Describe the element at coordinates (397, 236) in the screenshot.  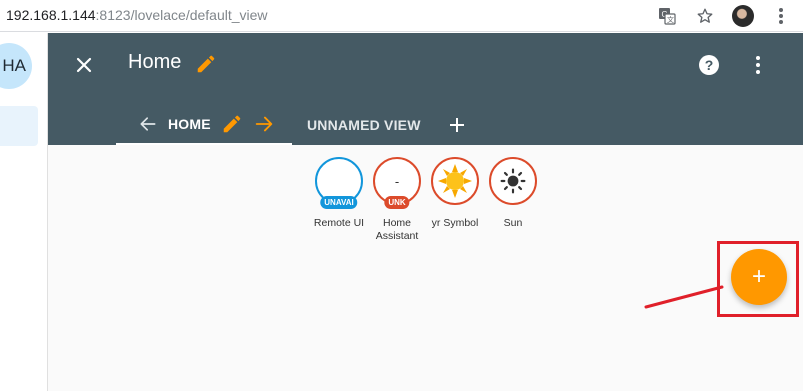
I see `badge-label-line: Assistant` at that location.